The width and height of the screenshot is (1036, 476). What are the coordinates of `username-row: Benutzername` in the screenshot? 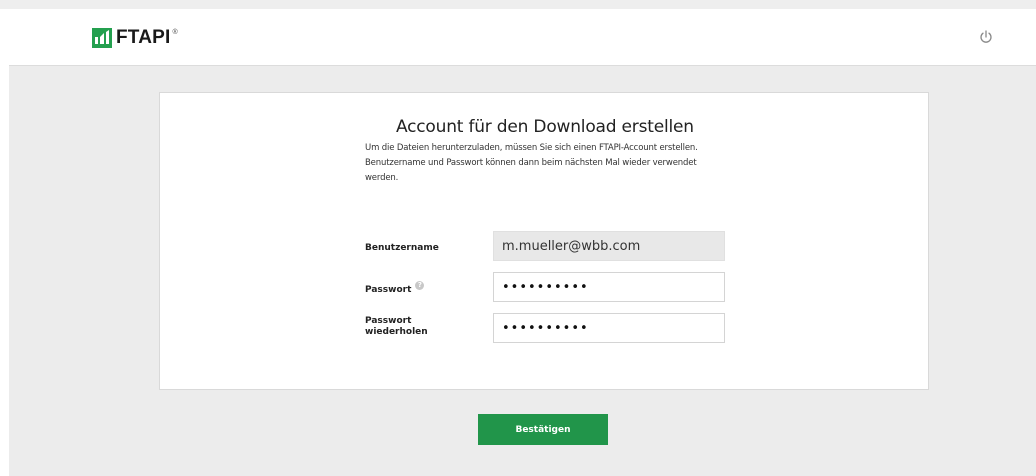 It's located at (565, 246).